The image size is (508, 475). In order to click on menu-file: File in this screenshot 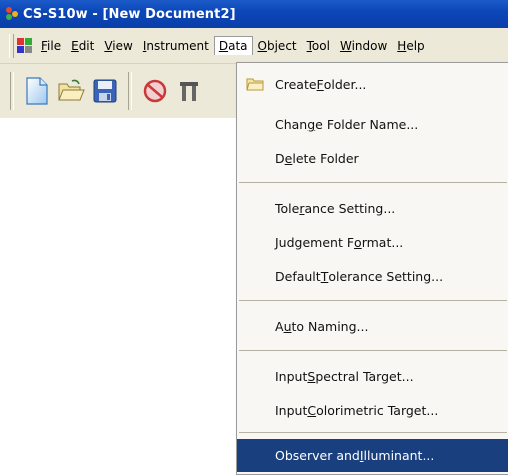, I will do `click(51, 46)`.